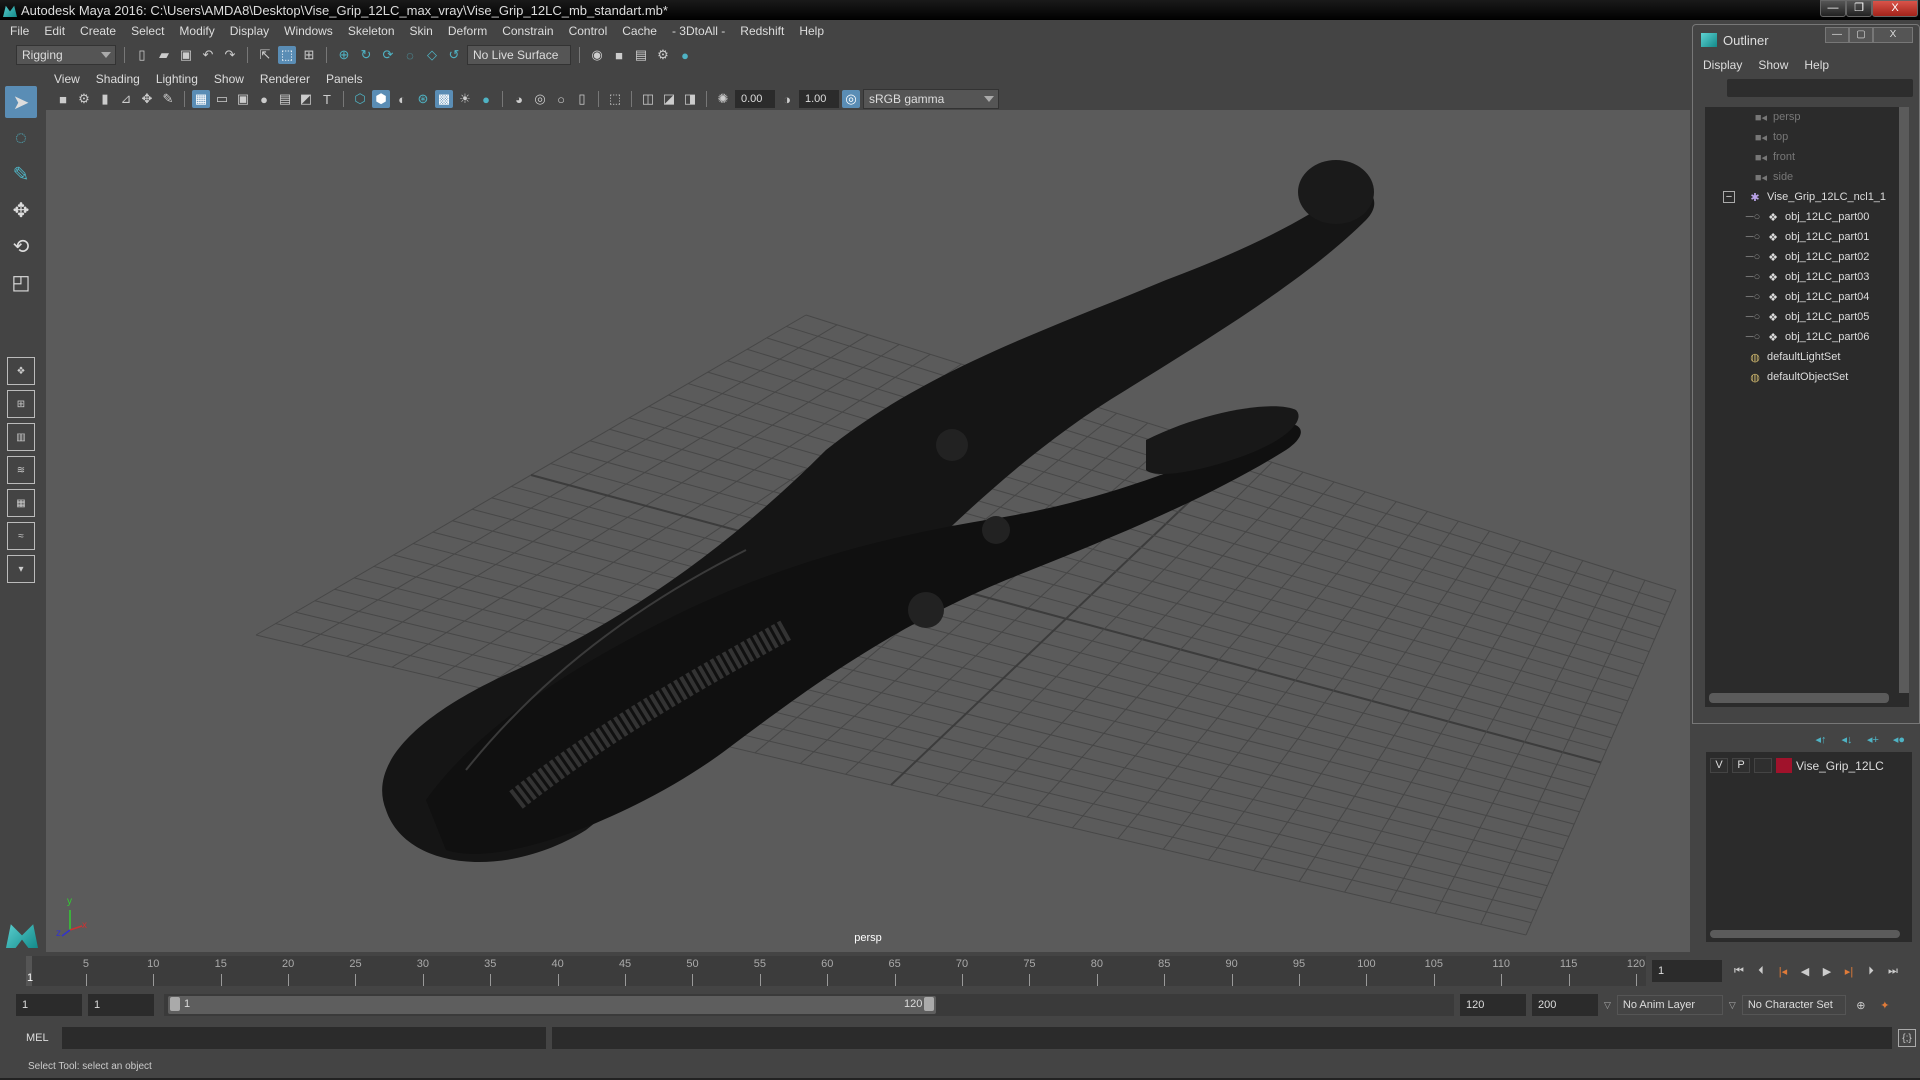 Image resolution: width=1920 pixels, height=1080 pixels. I want to click on grease-pencil-icon: ✎, so click(168, 99).